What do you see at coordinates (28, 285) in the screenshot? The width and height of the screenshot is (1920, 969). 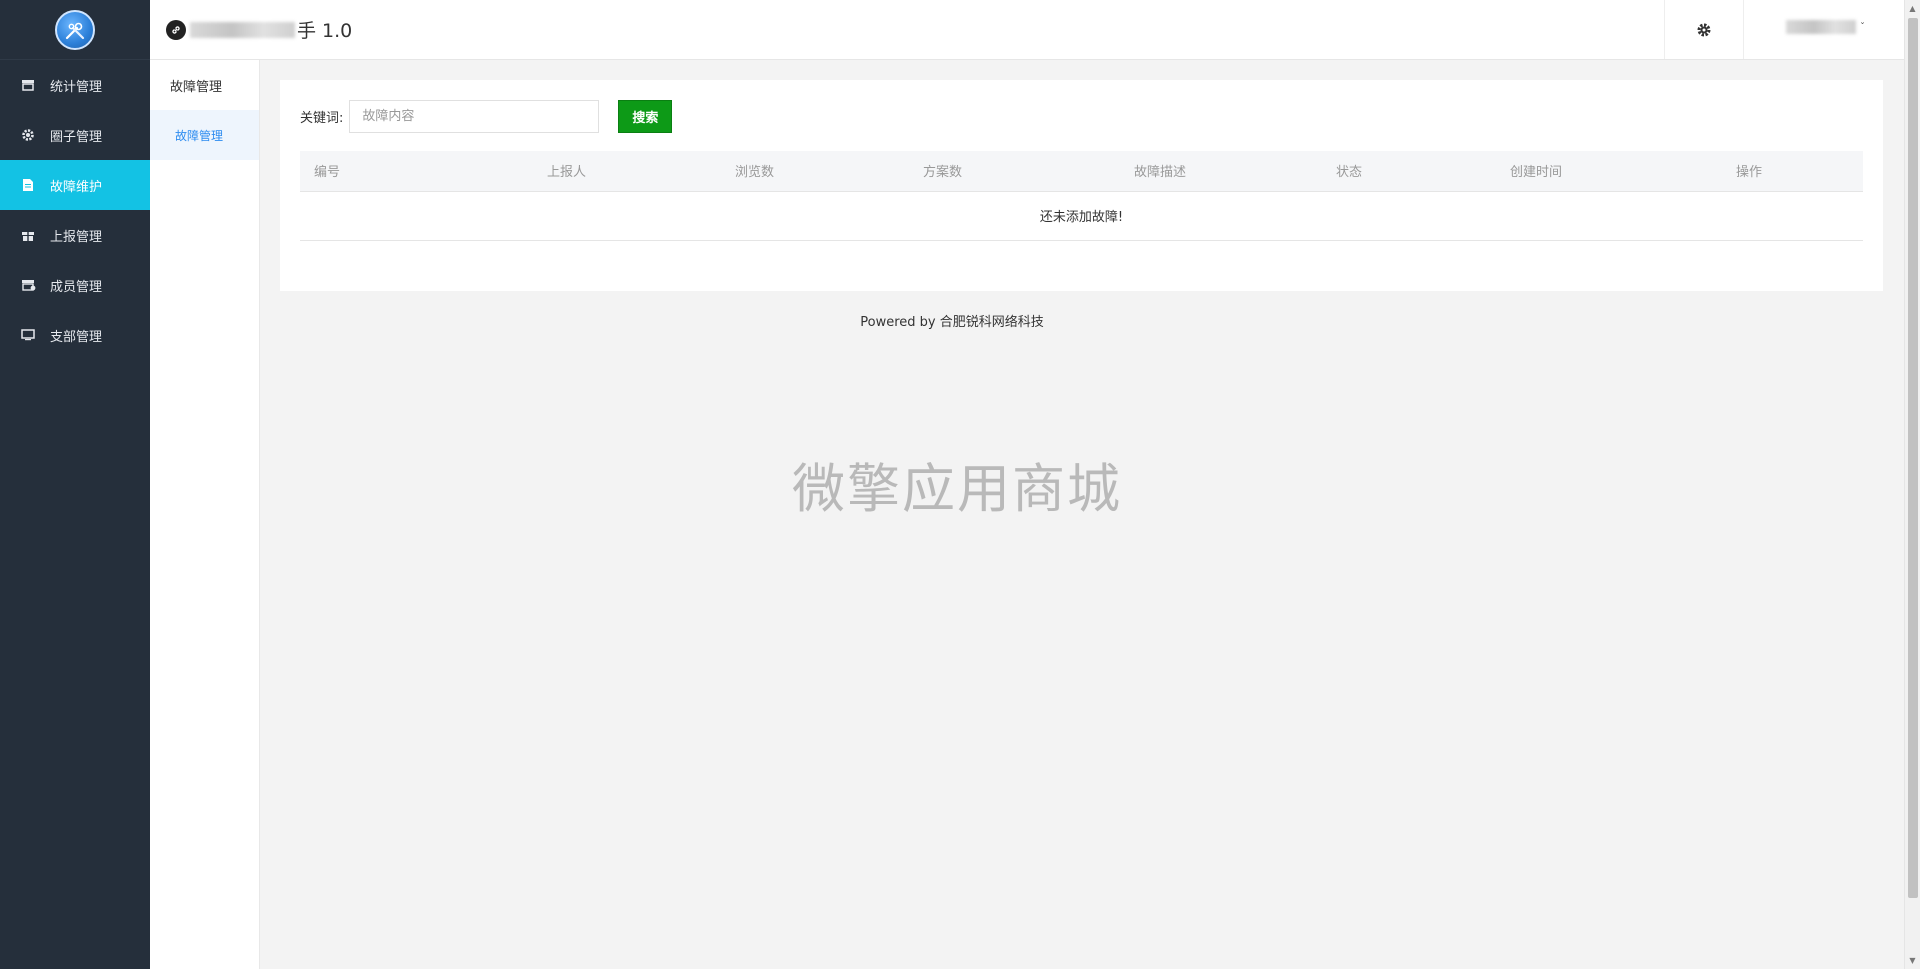 I see `store-icon` at bounding box center [28, 285].